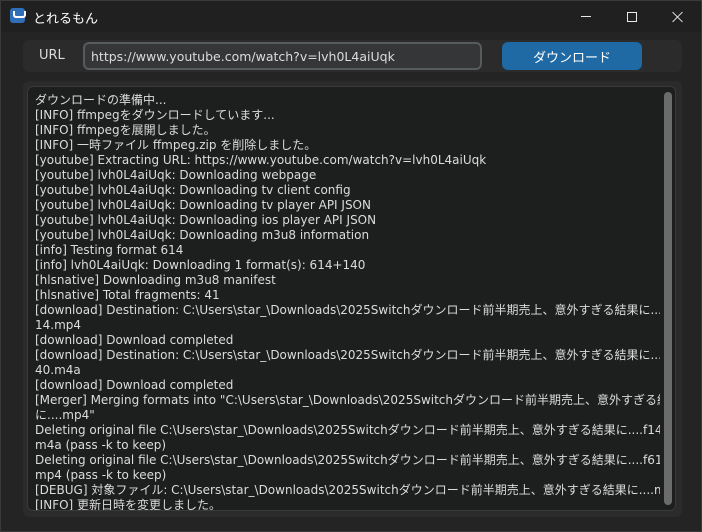  I want to click on close-icon, so click(678, 17).